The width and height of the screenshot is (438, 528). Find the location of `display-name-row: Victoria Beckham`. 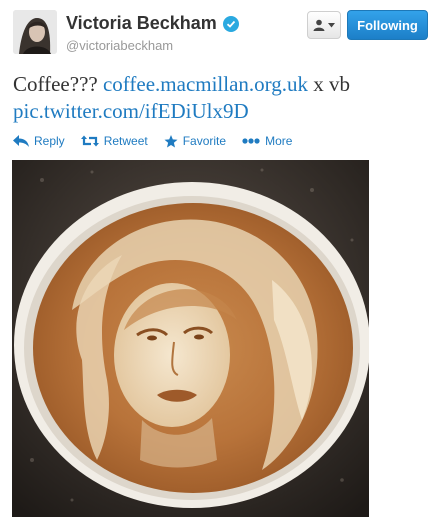

display-name-row: Victoria Beckham is located at coordinates (152, 23).